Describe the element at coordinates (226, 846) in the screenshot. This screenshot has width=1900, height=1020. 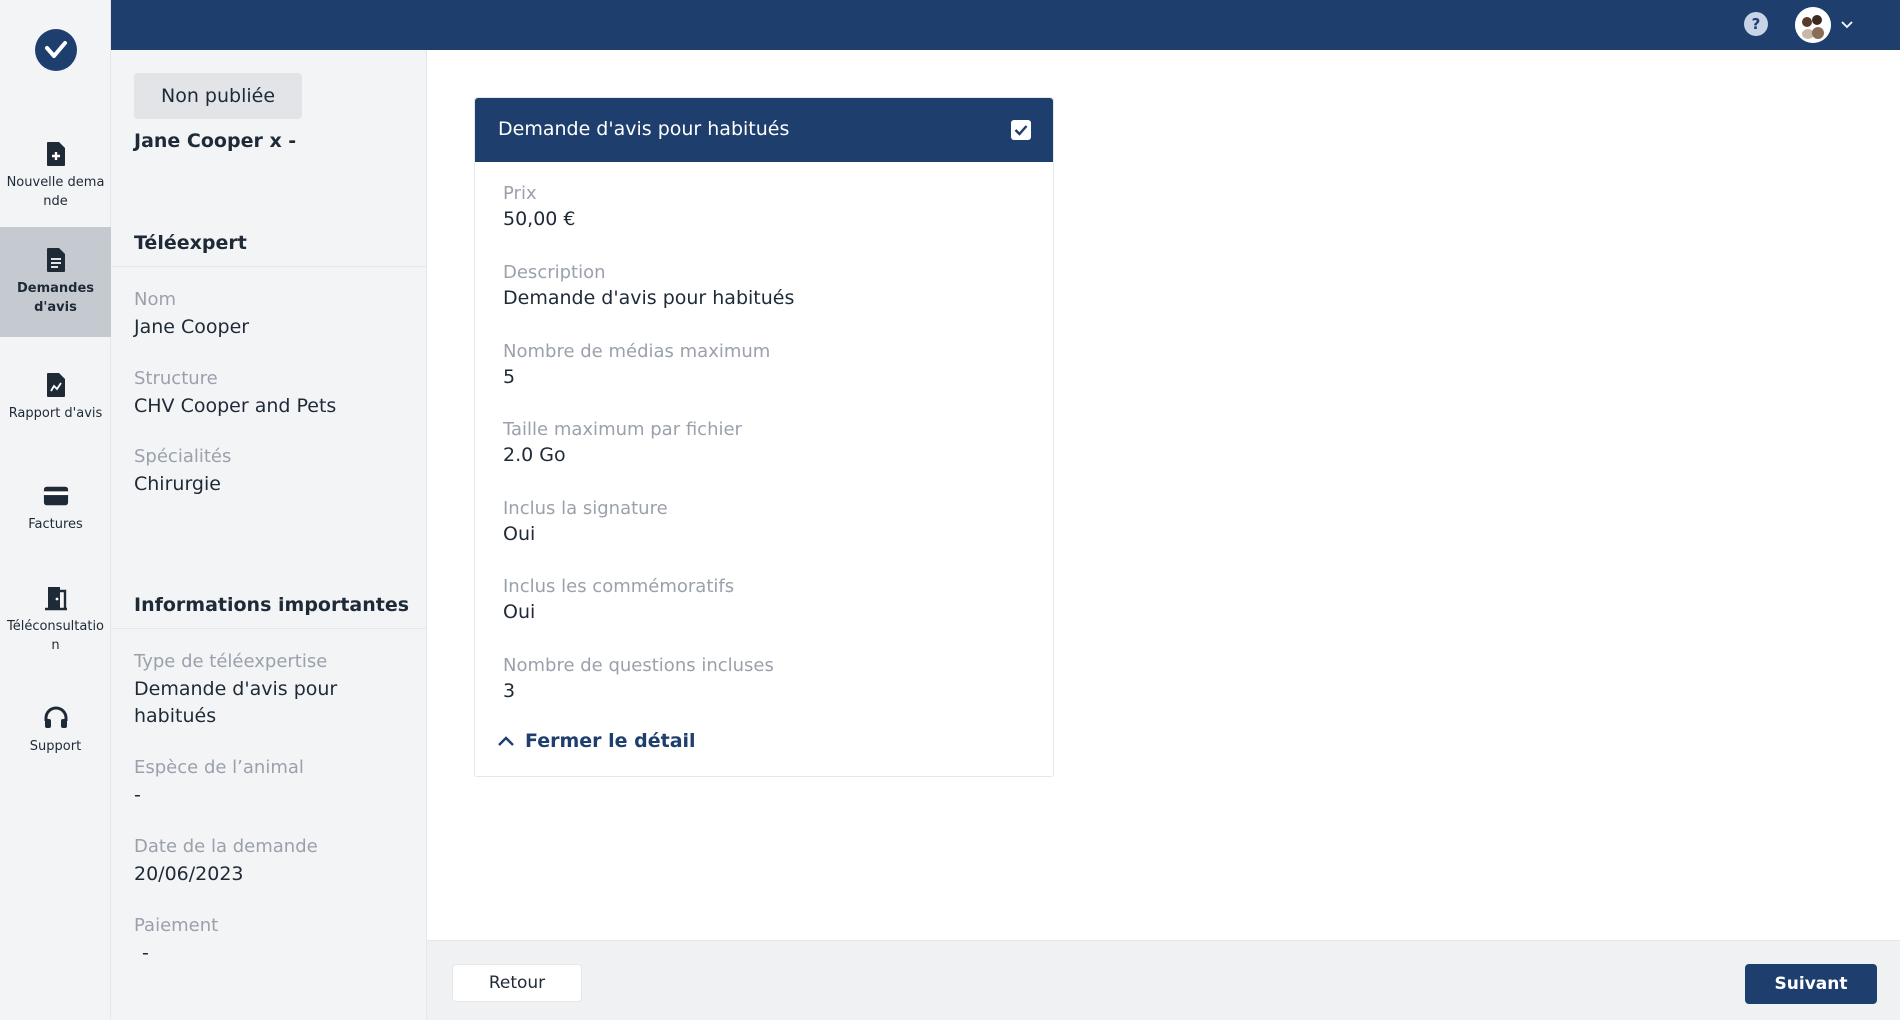
I see `request-date-label: Date de la demande` at that location.